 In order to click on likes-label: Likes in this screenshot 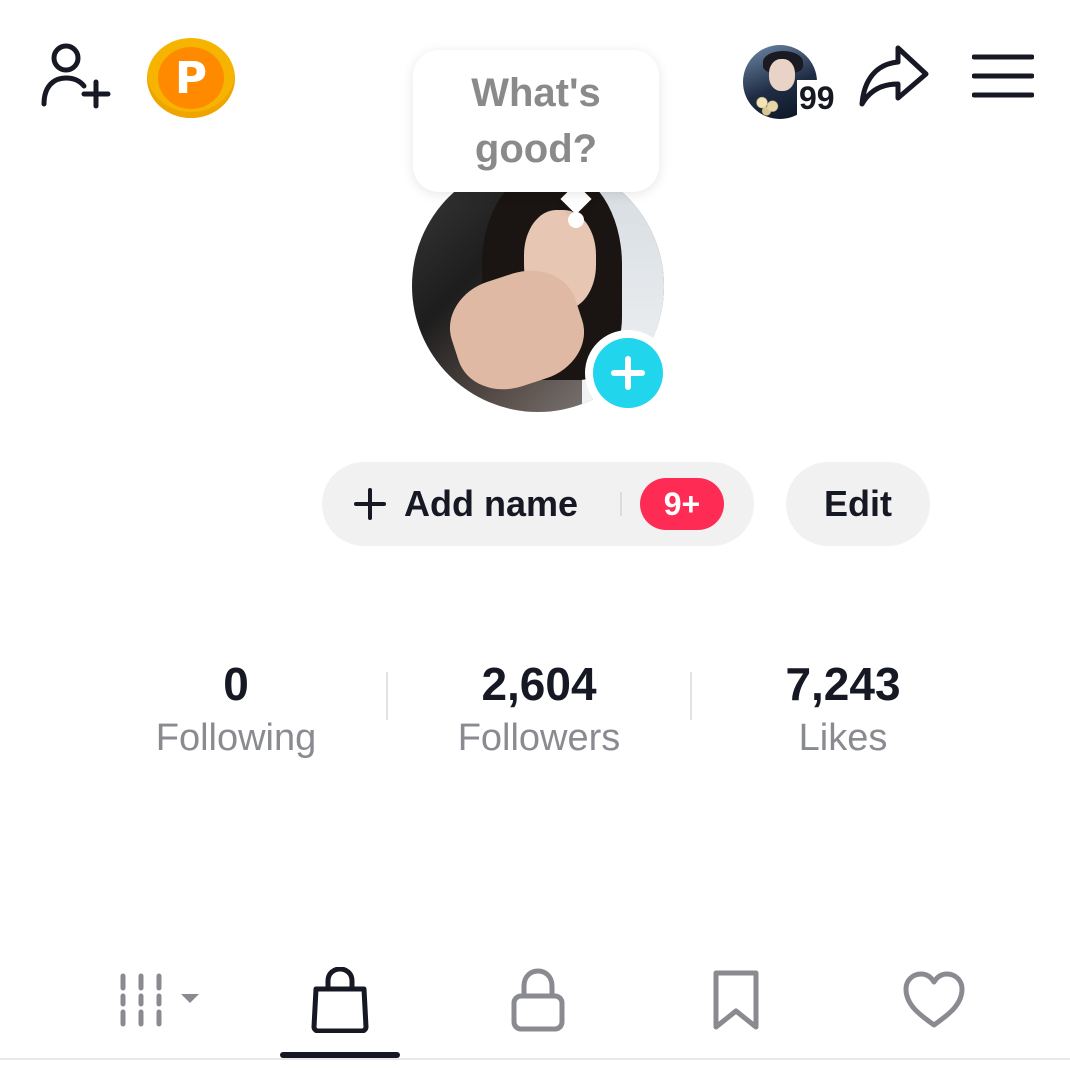, I will do `click(843, 738)`.